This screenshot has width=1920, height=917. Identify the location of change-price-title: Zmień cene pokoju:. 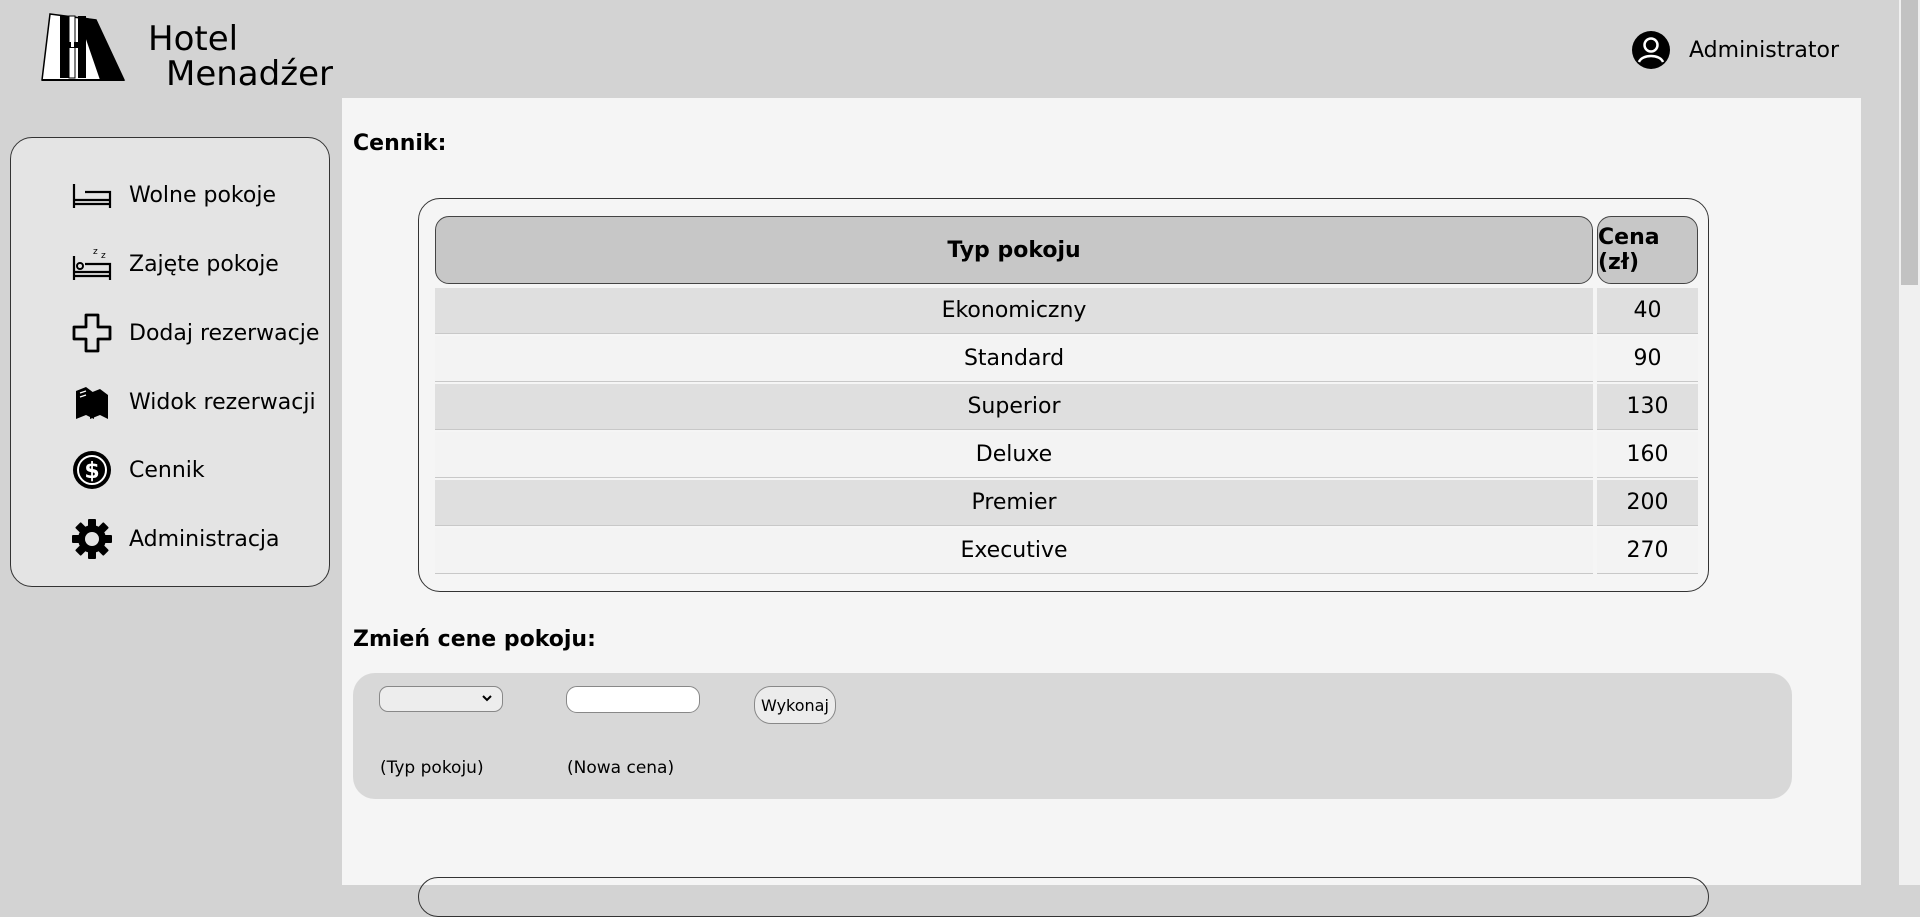
(474, 639).